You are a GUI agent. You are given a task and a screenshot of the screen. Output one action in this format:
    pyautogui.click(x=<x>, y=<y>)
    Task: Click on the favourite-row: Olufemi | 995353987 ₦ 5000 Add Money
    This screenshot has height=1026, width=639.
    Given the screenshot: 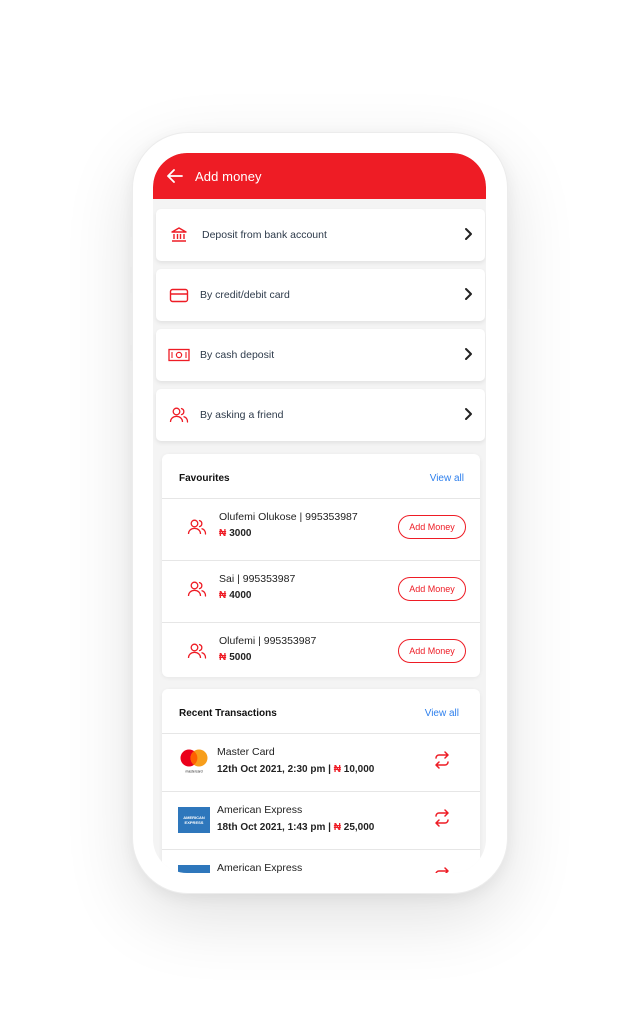 What is the action you would take?
    pyautogui.click(x=321, y=653)
    